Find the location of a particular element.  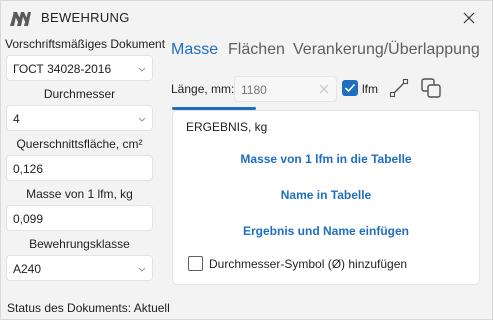

length-input is located at coordinates (276, 90).